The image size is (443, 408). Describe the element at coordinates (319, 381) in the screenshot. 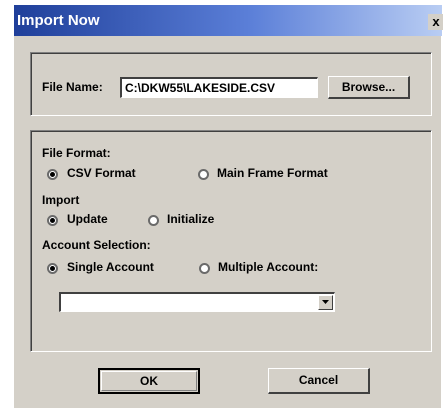

I see `cancel-button: Cancel` at that location.